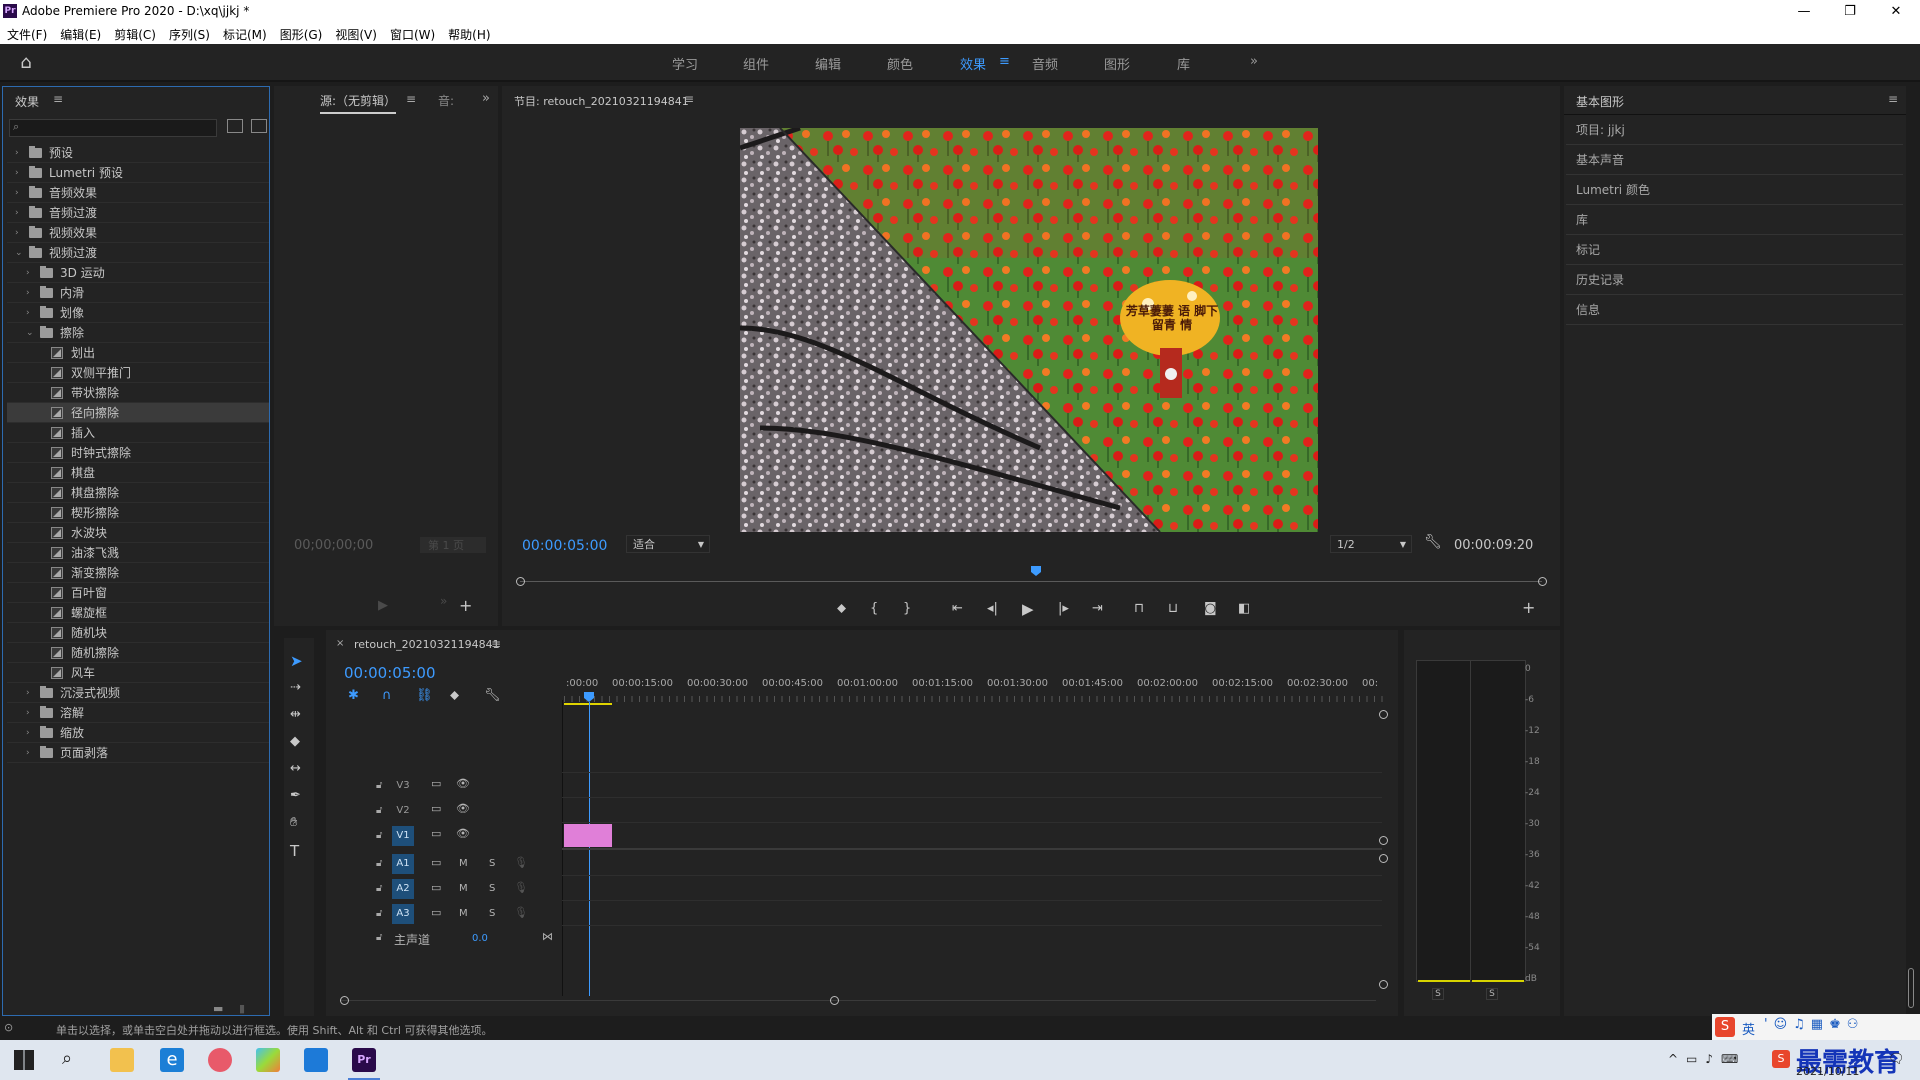 Image resolution: width=1920 pixels, height=1080 pixels. What do you see at coordinates (1734, 280) in the screenshot?
I see `right-item-history: 历史记录` at bounding box center [1734, 280].